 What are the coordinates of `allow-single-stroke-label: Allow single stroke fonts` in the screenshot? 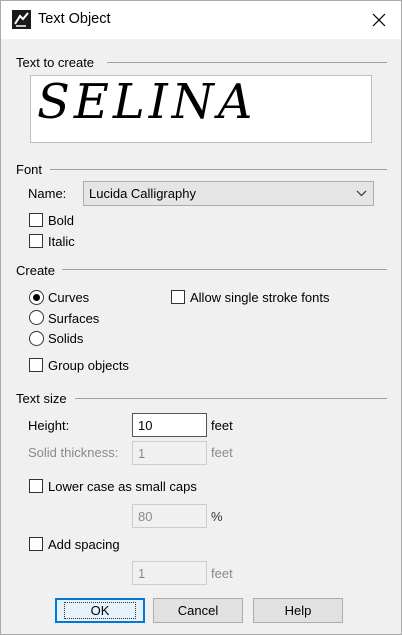 It's located at (260, 297).